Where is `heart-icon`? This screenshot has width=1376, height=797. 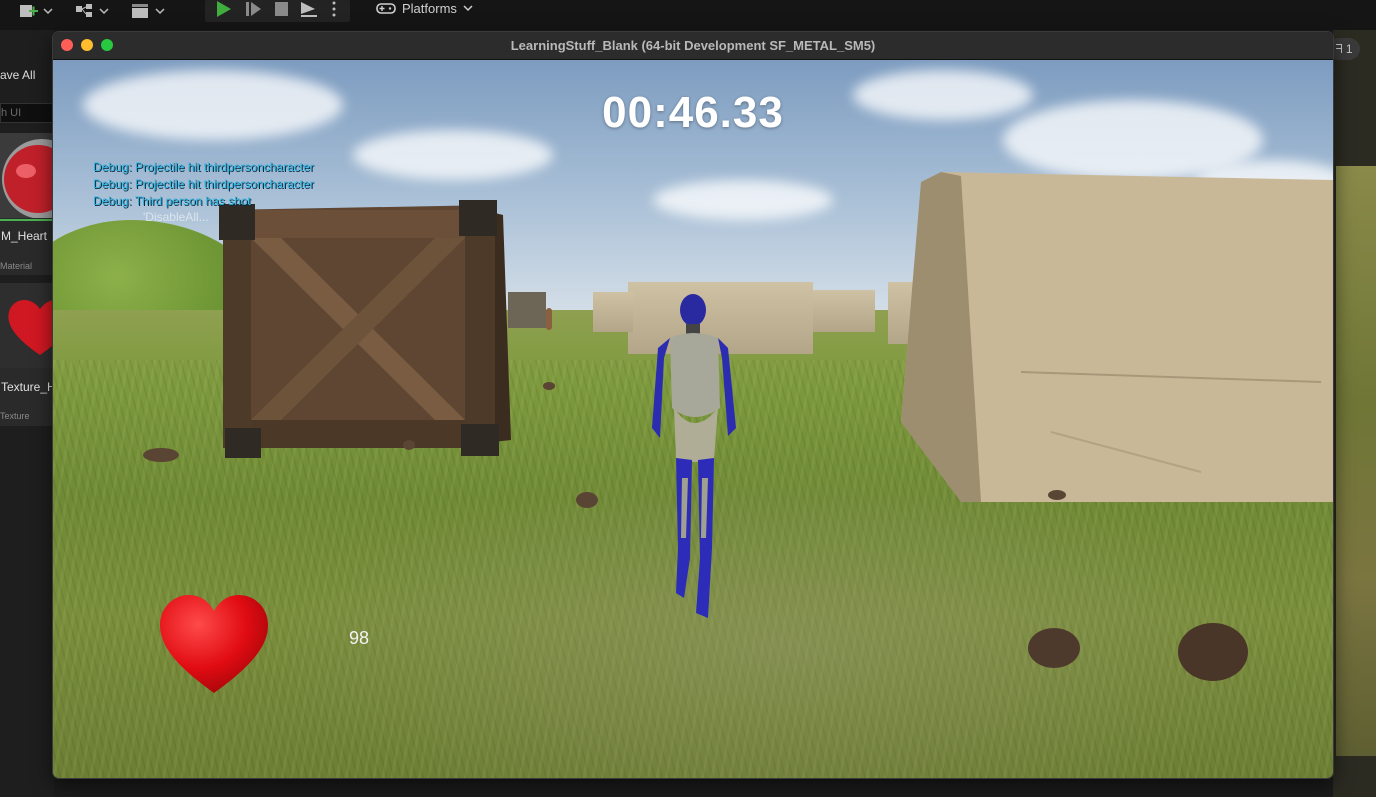 heart-icon is located at coordinates (214, 644).